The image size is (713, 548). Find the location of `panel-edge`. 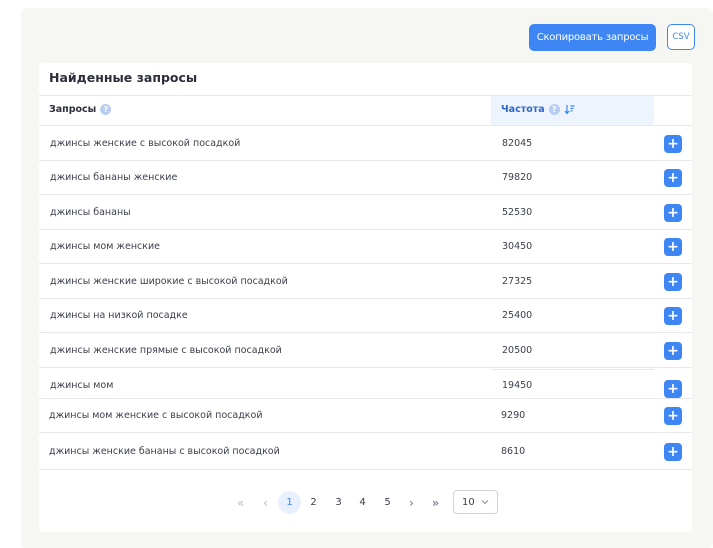

panel-edge is located at coordinates (709, 404).